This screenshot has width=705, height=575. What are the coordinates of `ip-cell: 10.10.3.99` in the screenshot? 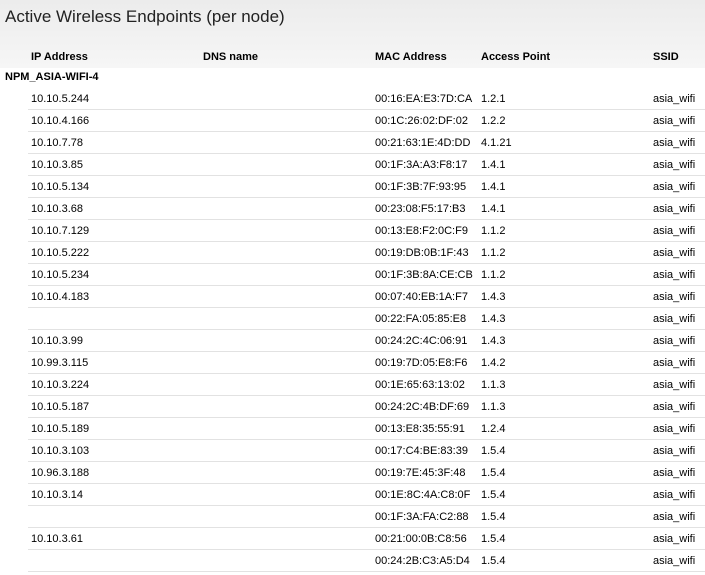 It's located at (57, 341).